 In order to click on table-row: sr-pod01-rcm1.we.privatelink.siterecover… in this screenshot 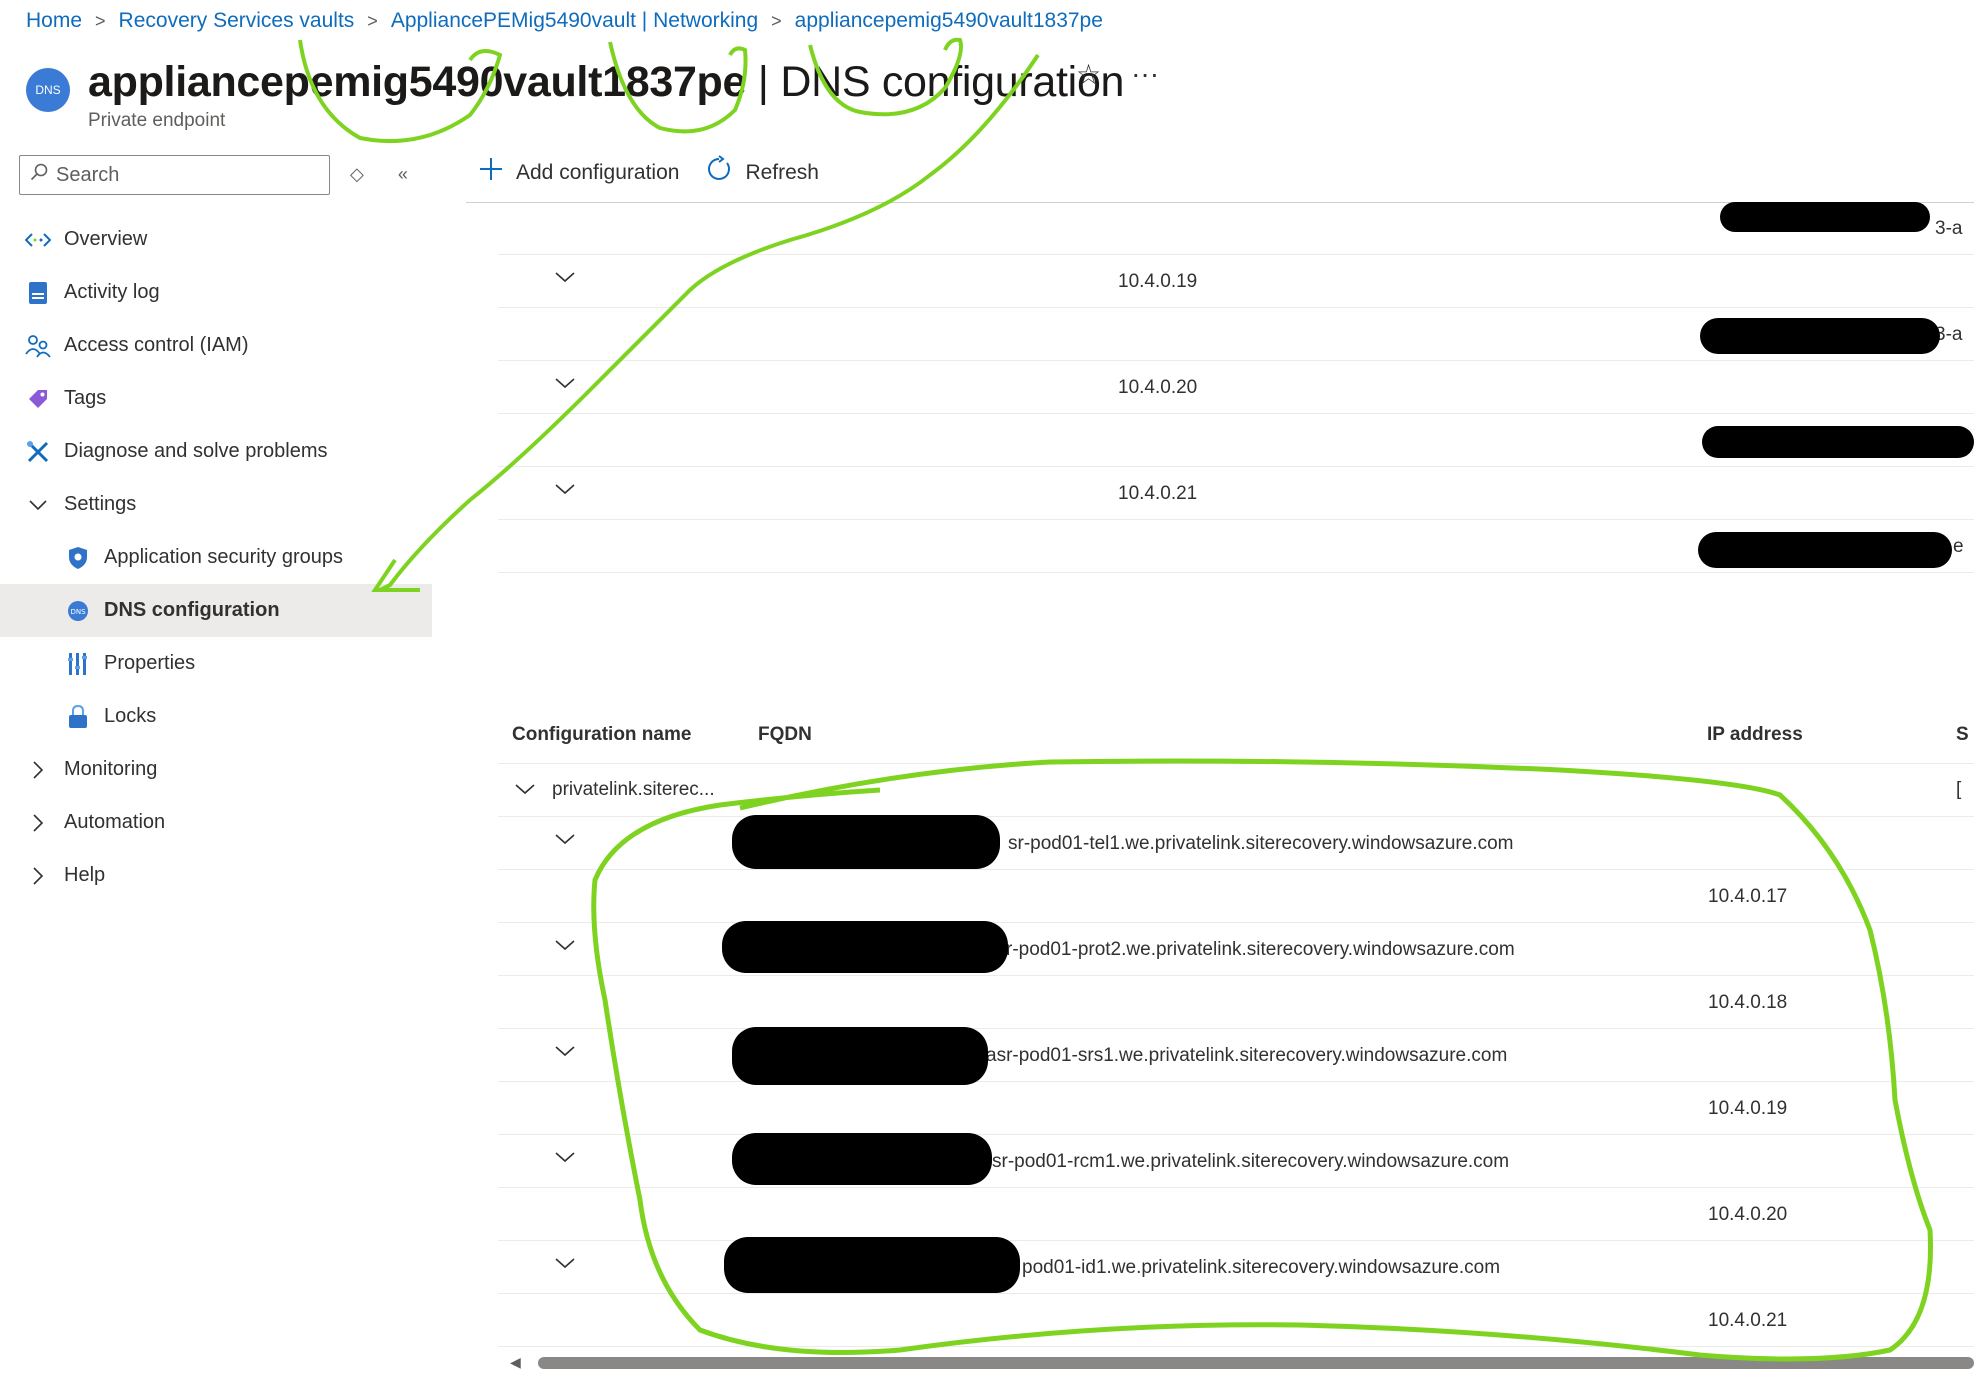, I will do `click(1236, 1160)`.